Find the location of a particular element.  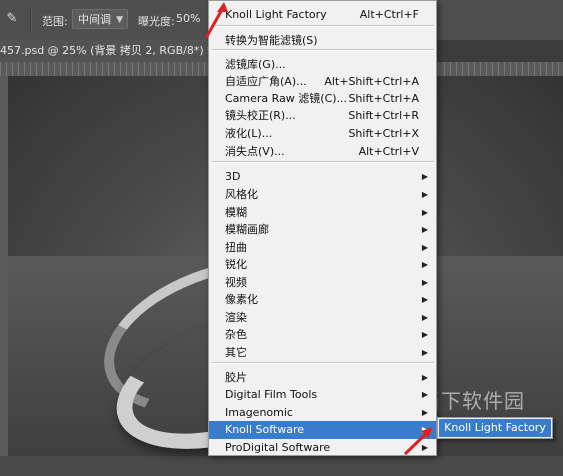

menu-item-label: 模糊画廊 is located at coordinates (247, 229).